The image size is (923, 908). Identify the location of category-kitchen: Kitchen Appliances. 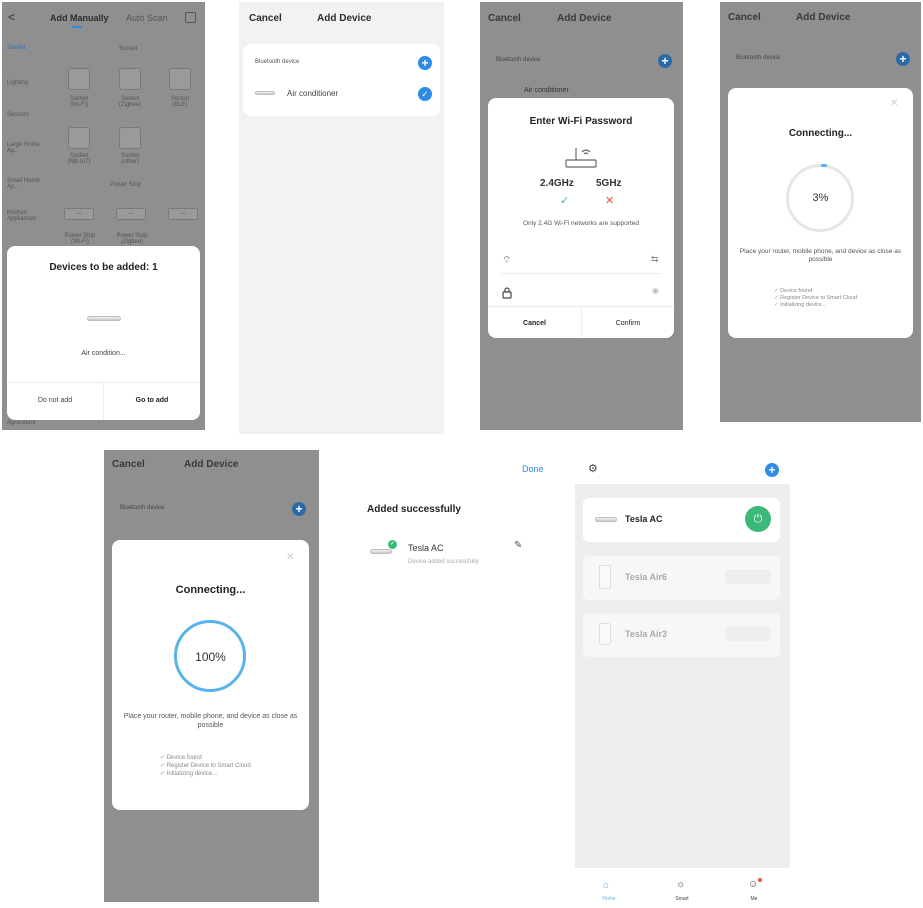
(27, 216).